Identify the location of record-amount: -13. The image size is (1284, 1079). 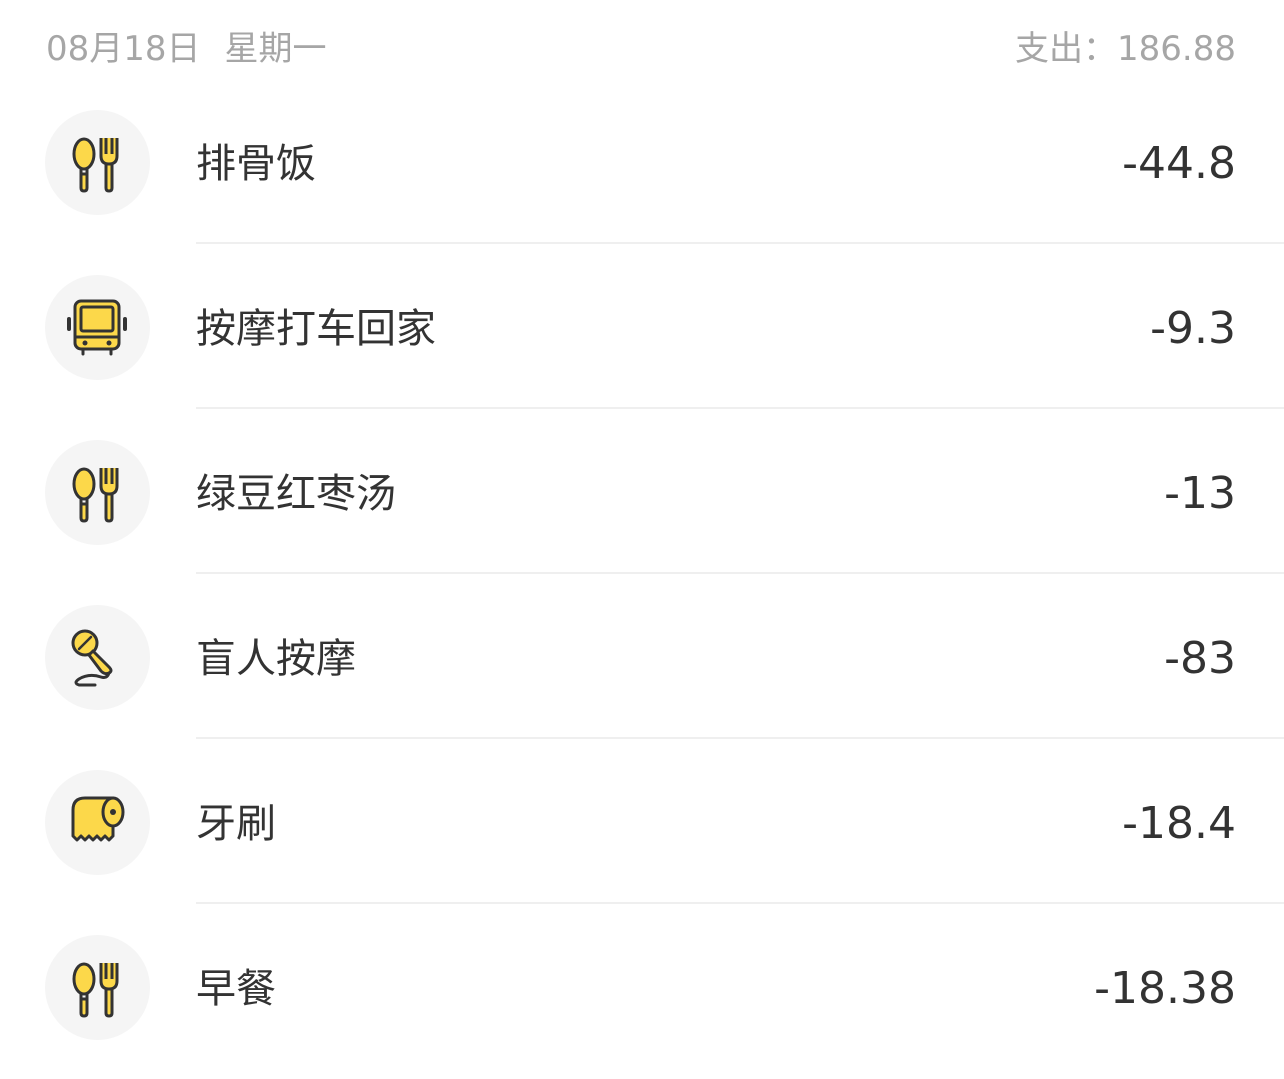
(1200, 493).